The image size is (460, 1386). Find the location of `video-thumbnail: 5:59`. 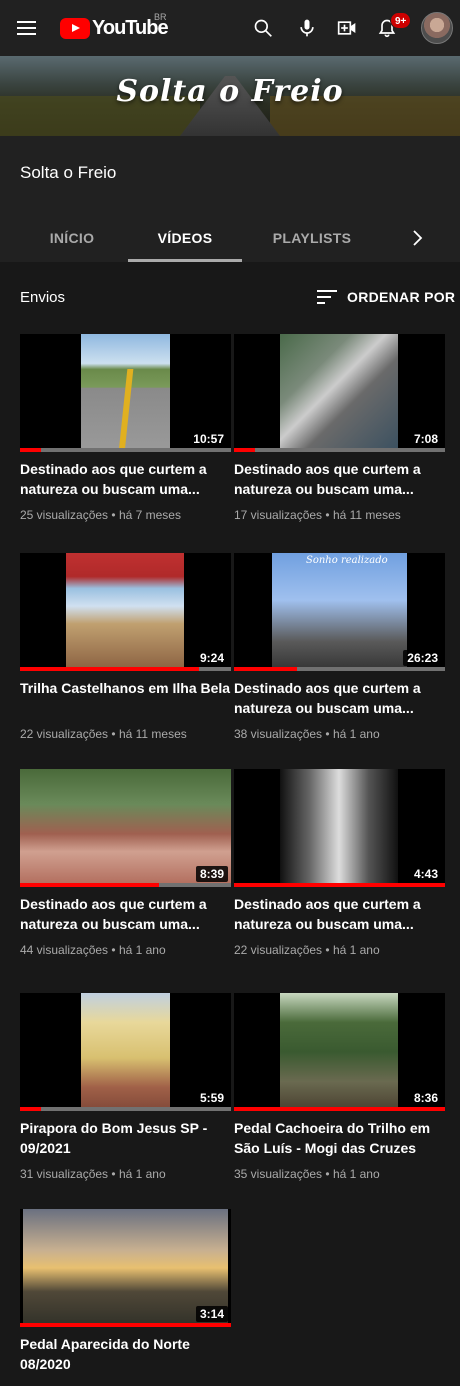

video-thumbnail: 5:59 is located at coordinates (125, 1052).